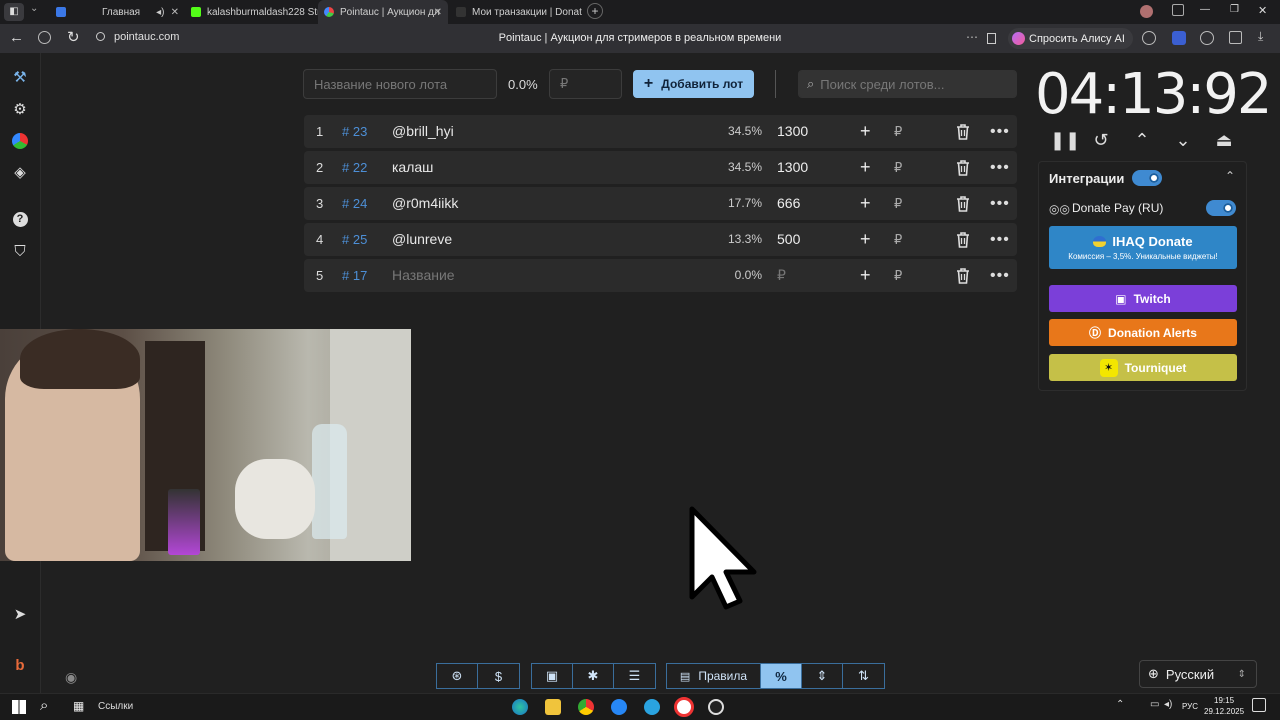  Describe the element at coordinates (1260, 36) in the screenshot. I see `downloads-icon: ⤓` at that location.